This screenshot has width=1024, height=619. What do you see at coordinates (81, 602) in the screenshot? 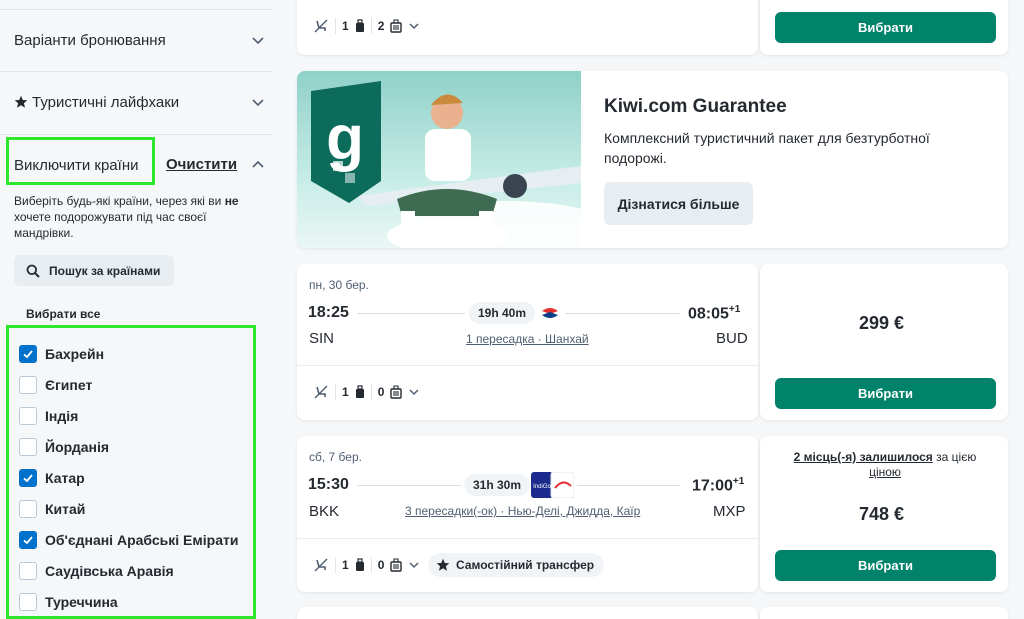
I see `country-label: Туреччина` at bounding box center [81, 602].